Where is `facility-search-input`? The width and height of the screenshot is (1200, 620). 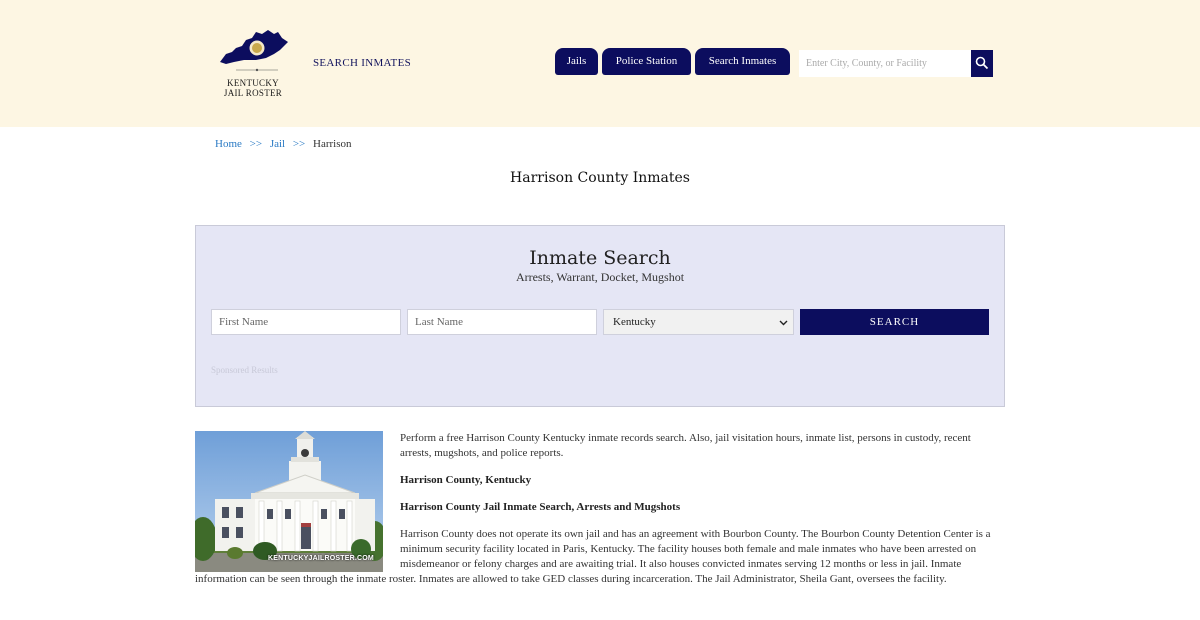
facility-search-input is located at coordinates (885, 63).